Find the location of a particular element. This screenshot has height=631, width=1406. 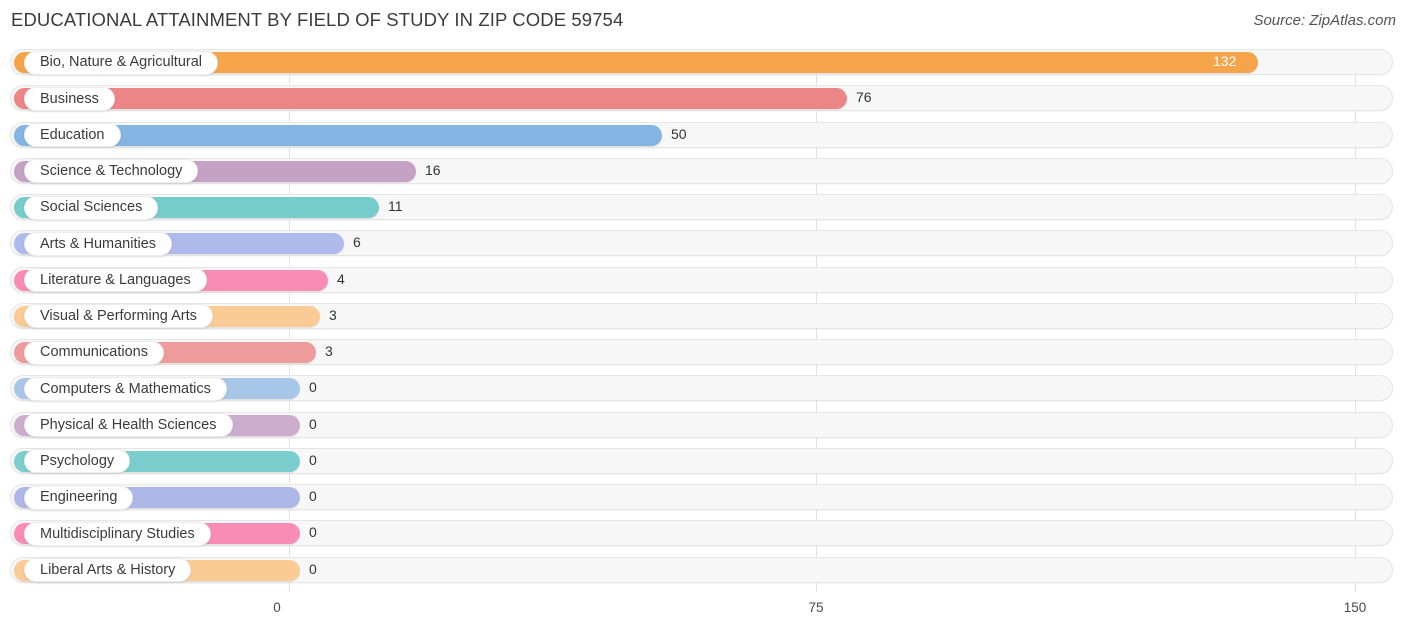

category-label: Bio, Nature & Agricultural is located at coordinates (121, 62).